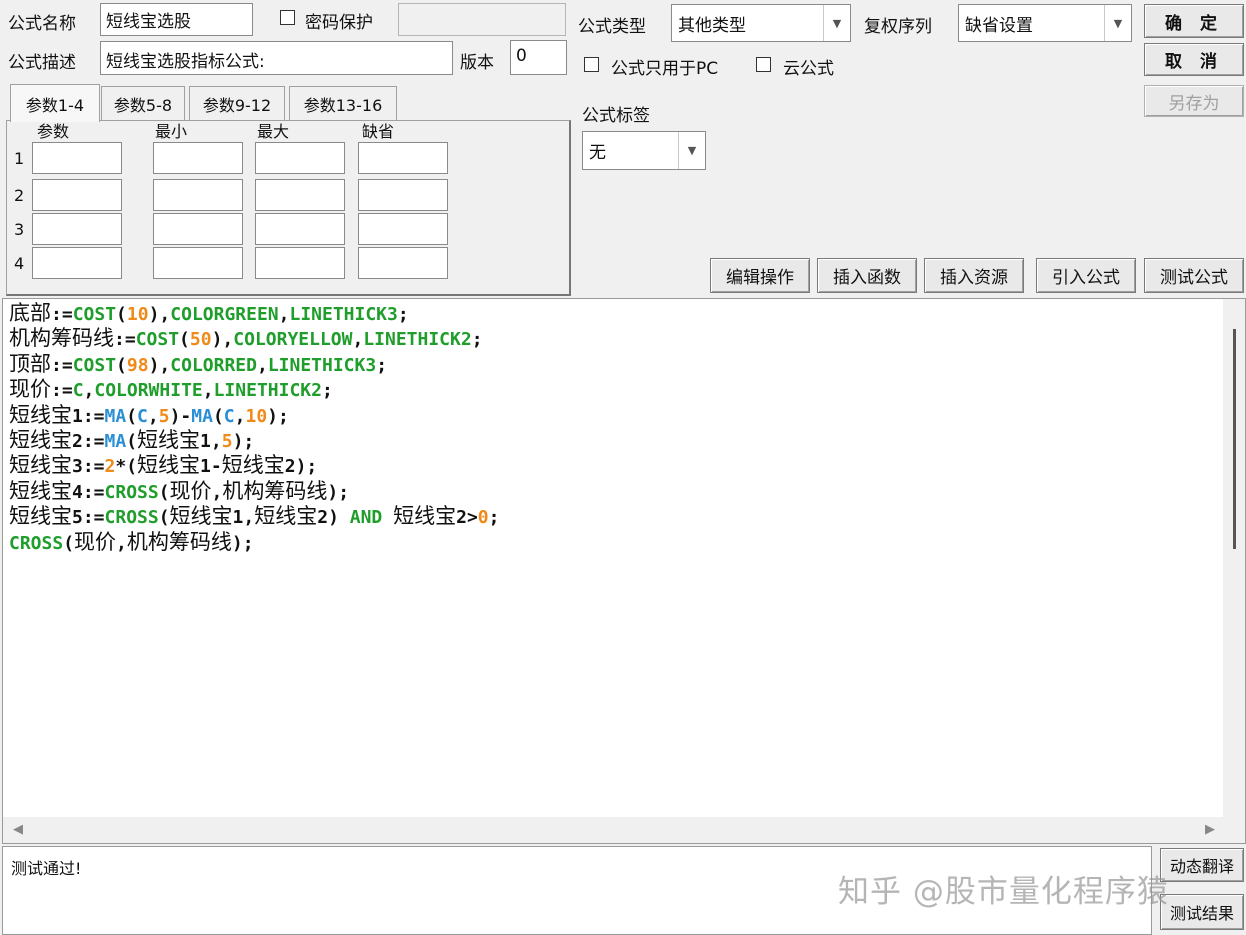  What do you see at coordinates (30, 363) in the screenshot?
I see `code-token: 顶部` at bounding box center [30, 363].